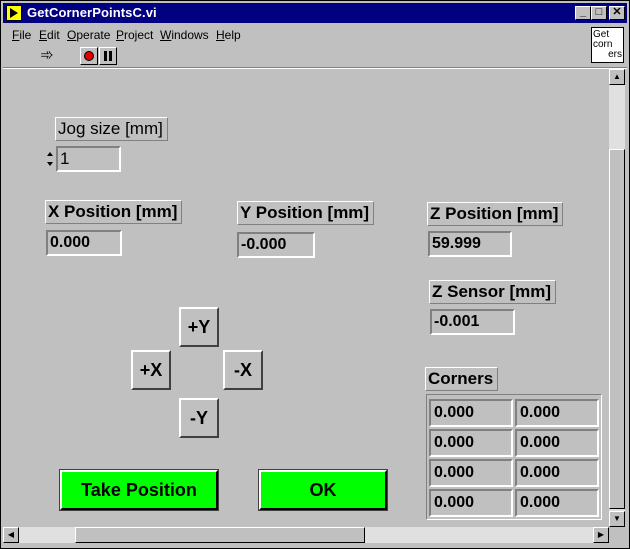 The height and width of the screenshot is (549, 630). What do you see at coordinates (617, 77) in the screenshot?
I see `scroll-up-icon: ▲` at bounding box center [617, 77].